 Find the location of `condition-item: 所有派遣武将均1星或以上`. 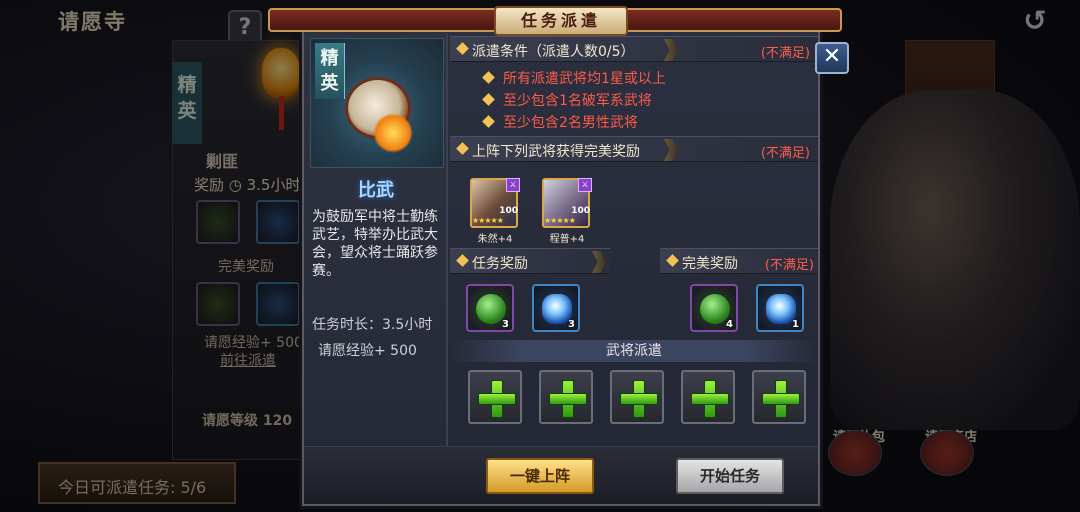

condition-item: 所有派遣武将均1星或以上 is located at coordinates (574, 78).